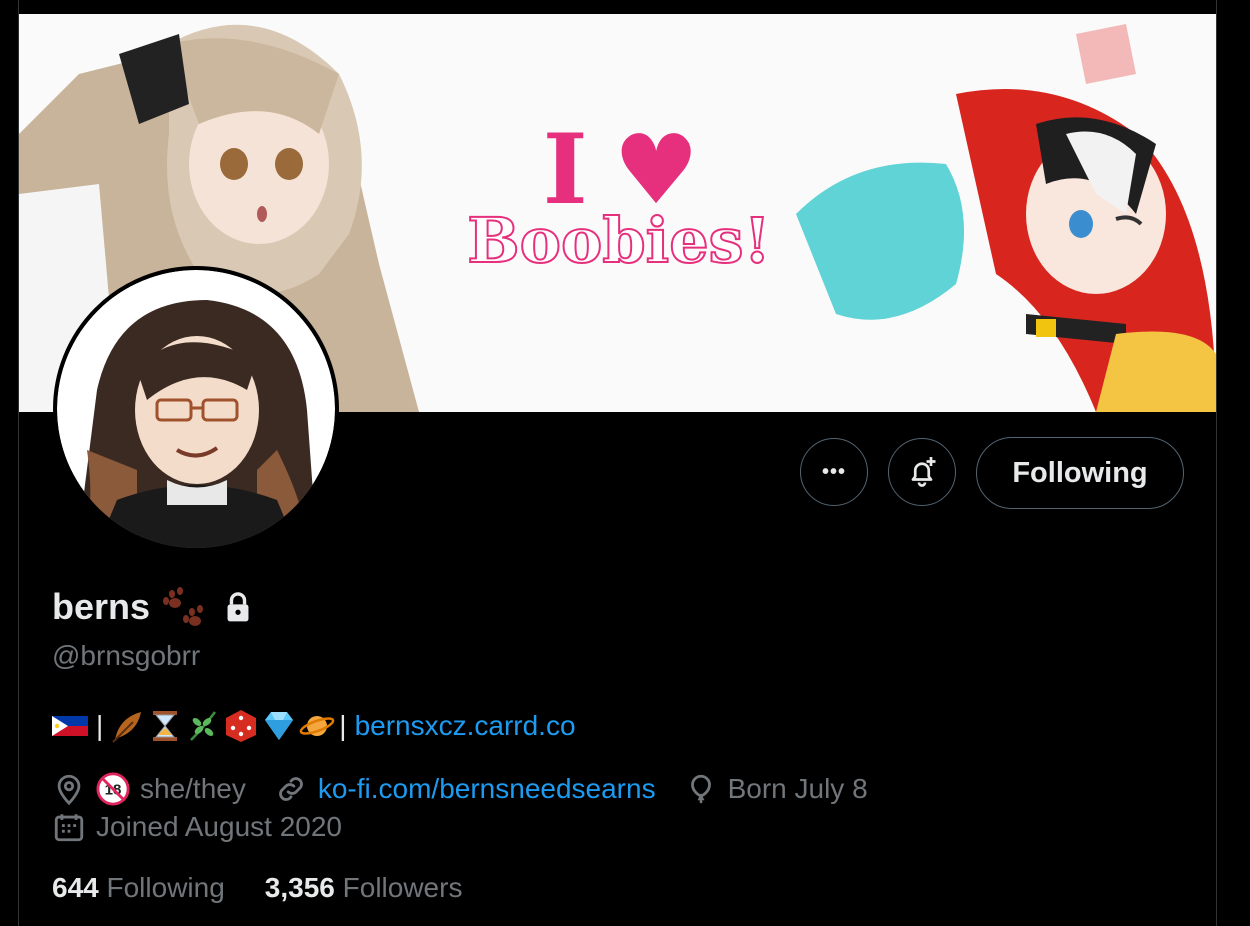 Image resolution: width=1250 pixels, height=926 pixels. What do you see at coordinates (617, 7) in the screenshot?
I see `top-bar` at bounding box center [617, 7].